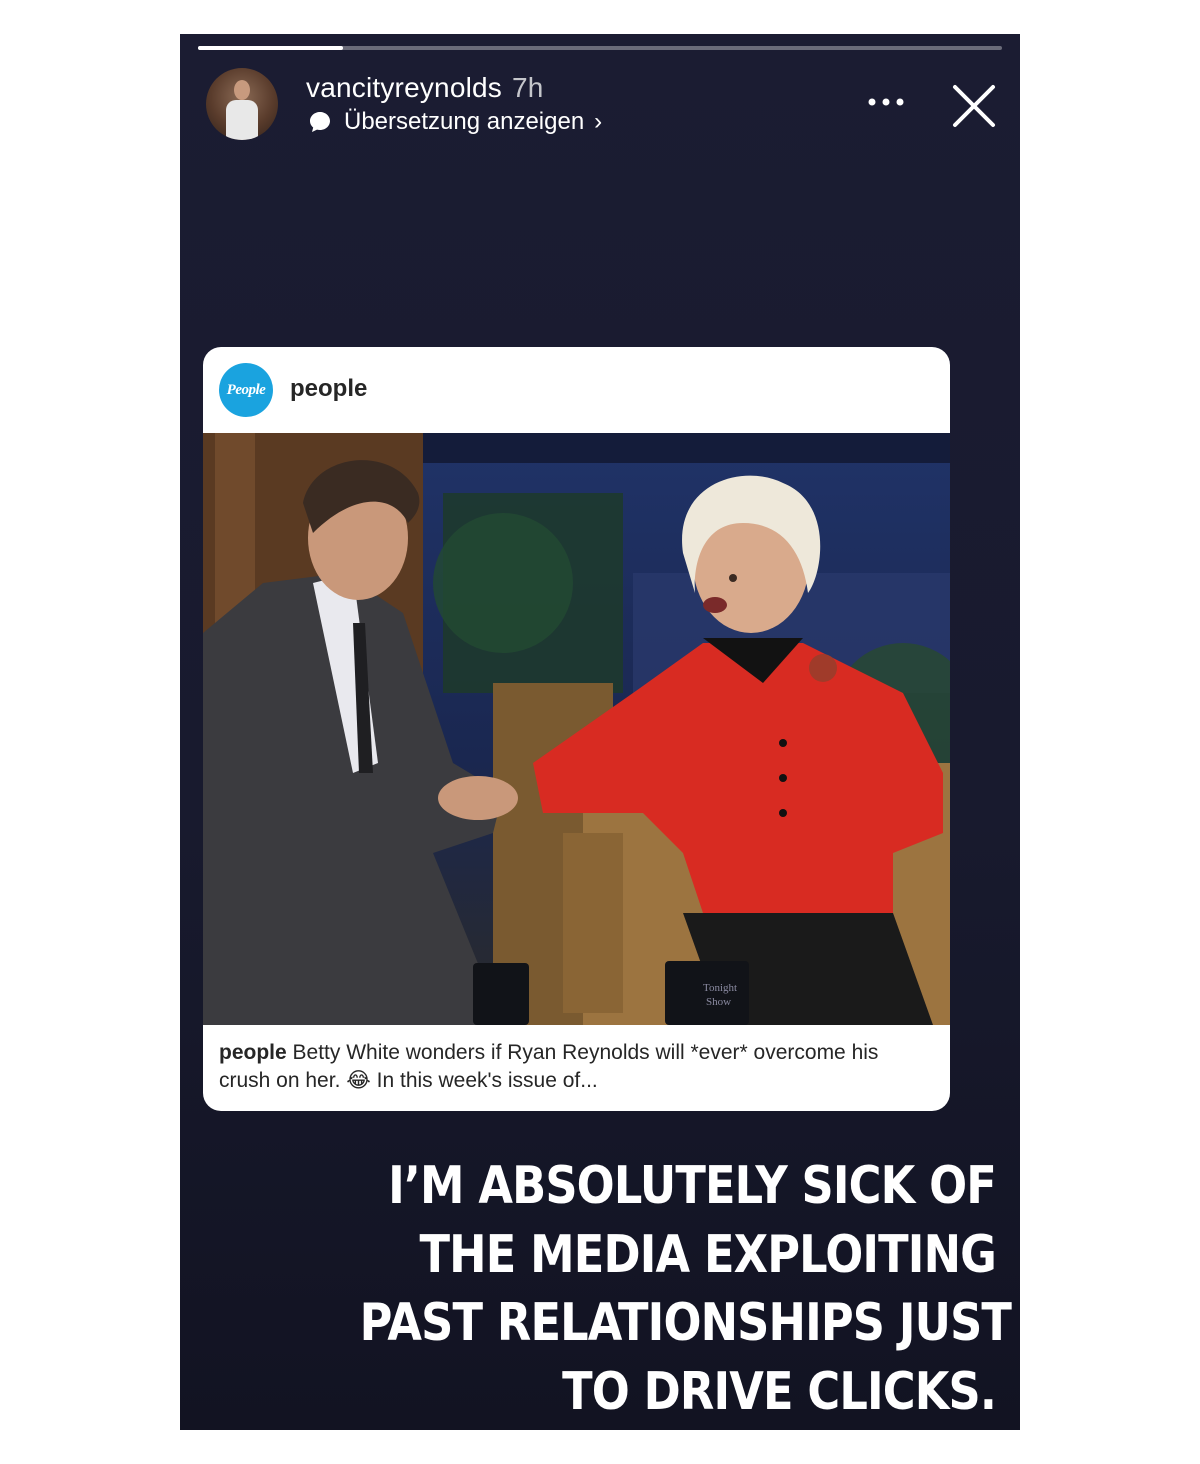 The height and width of the screenshot is (1464, 1200). I want to click on avatar, so click(242, 104).